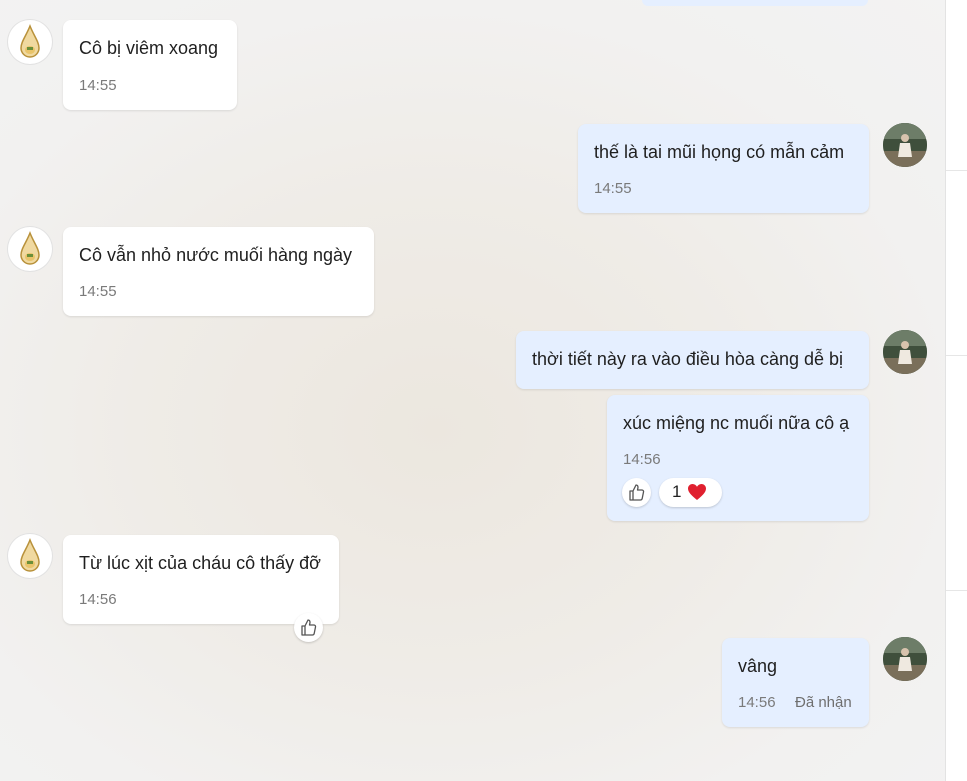 This screenshot has height=781, width=967. I want to click on reaction-summary: 1, so click(690, 492).